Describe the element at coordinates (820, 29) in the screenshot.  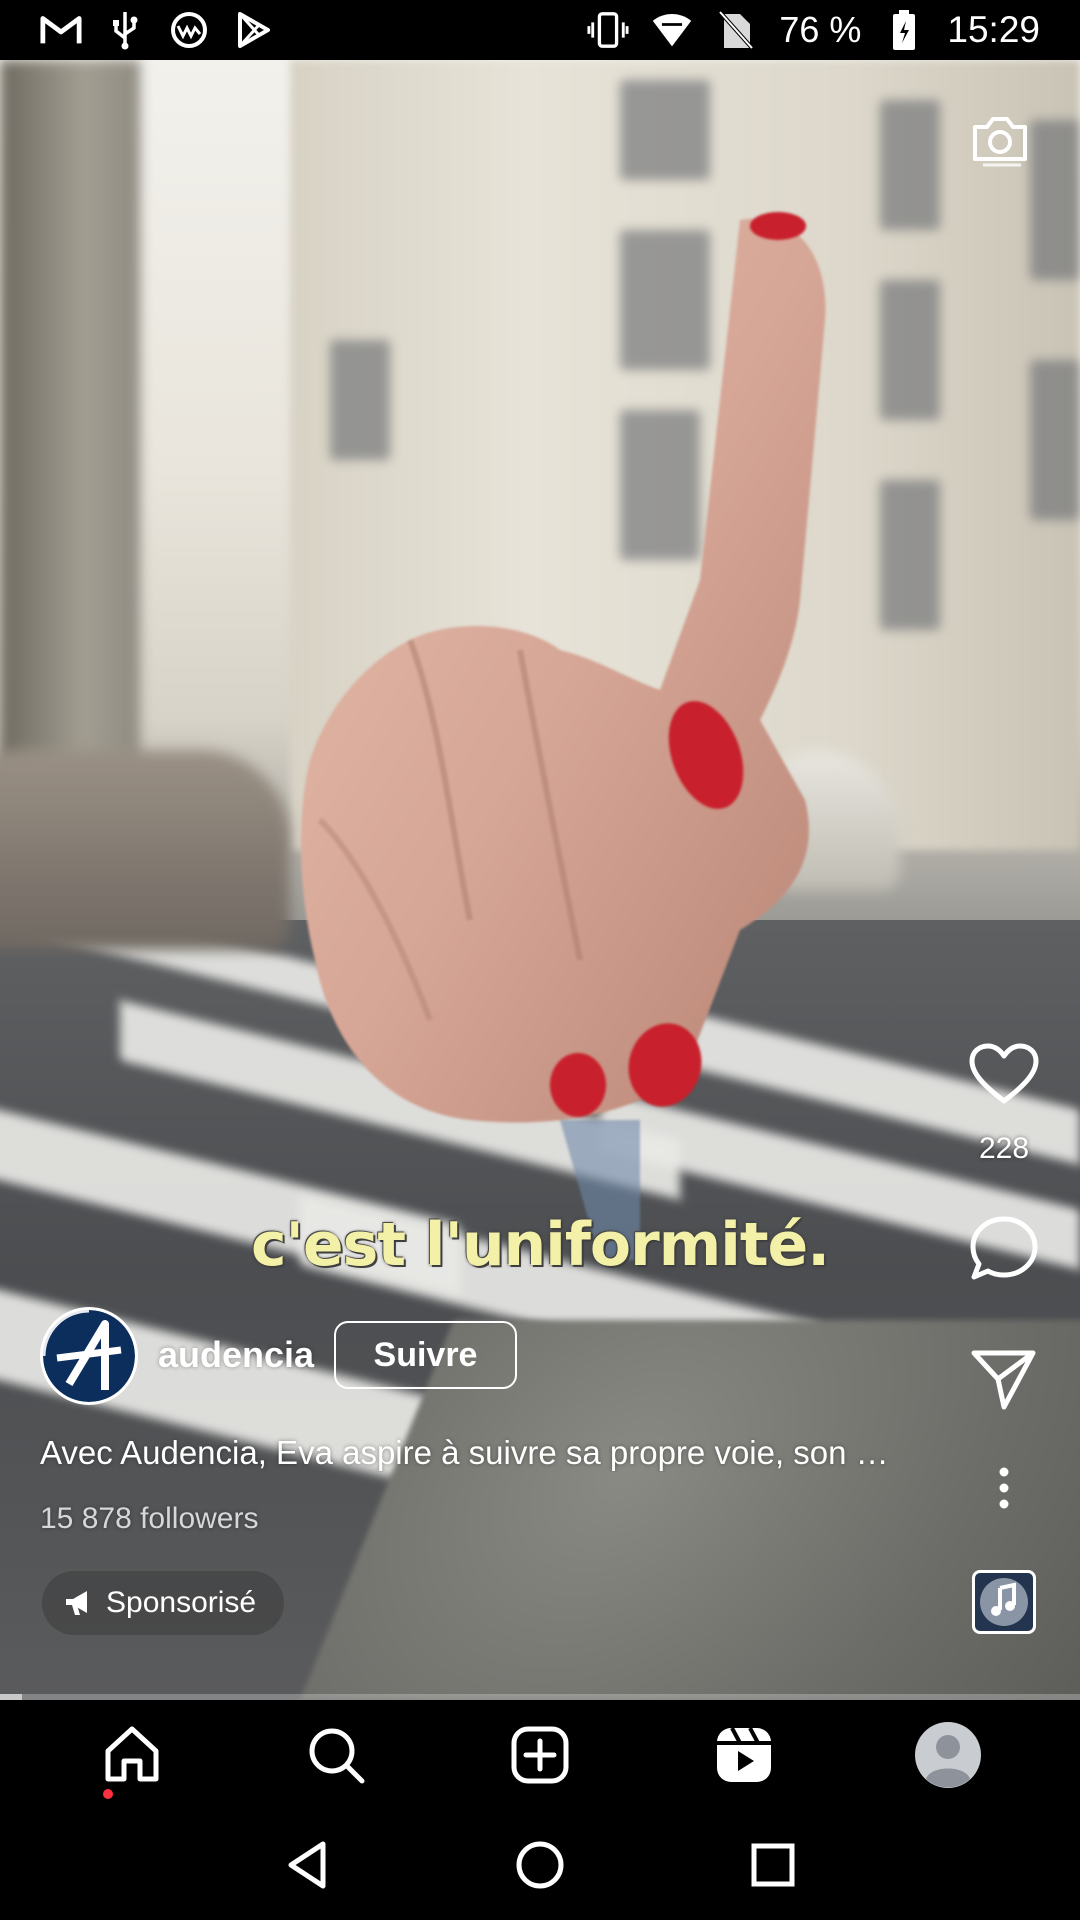
I see `battery-percent: 76 %` at that location.